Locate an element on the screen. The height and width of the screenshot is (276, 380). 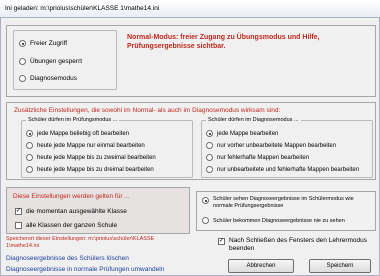
mode-option-diagnosis: Diagnosemodus is located at coordinates (48, 78).